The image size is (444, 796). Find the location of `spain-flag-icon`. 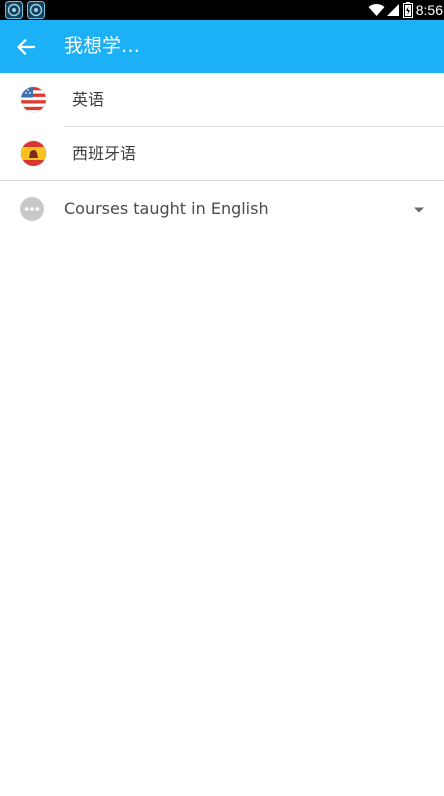

spain-flag-icon is located at coordinates (33, 153).